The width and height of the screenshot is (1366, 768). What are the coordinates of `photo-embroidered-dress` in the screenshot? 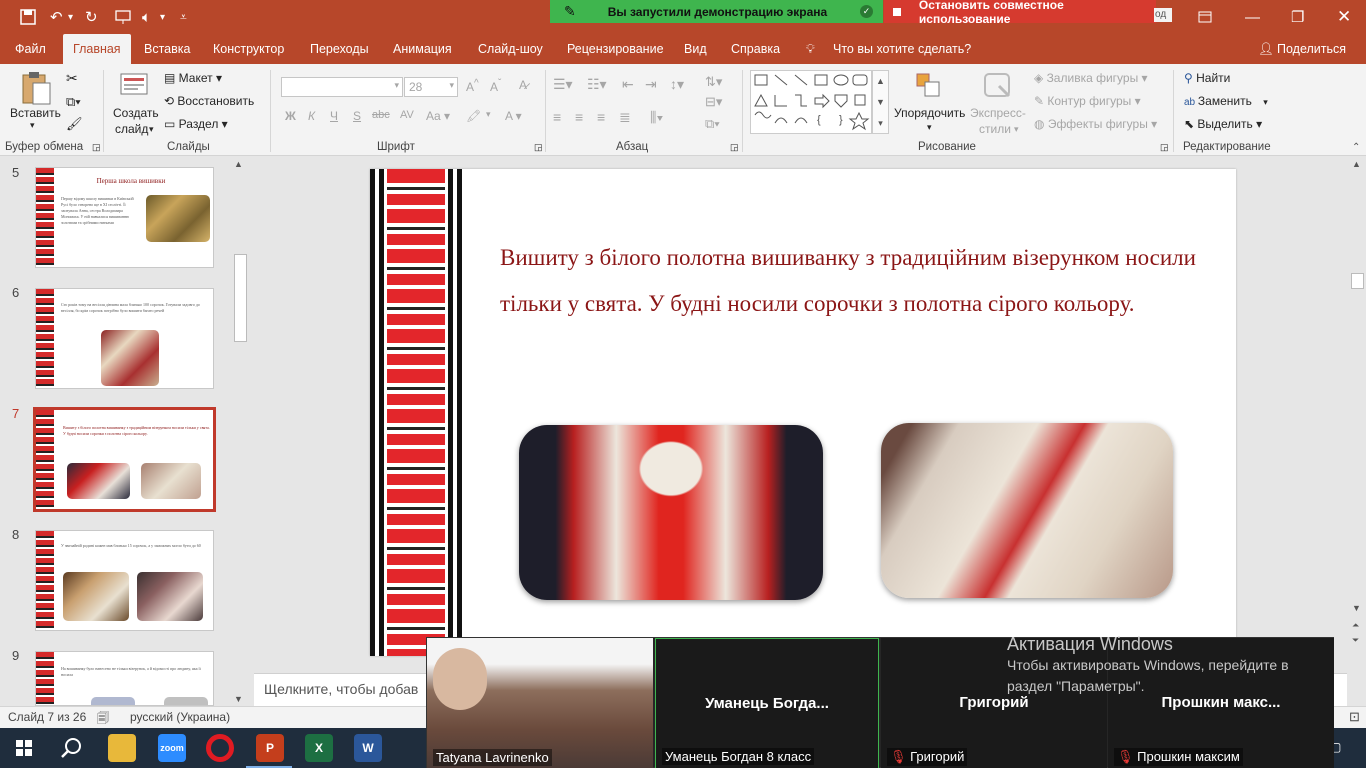 It's located at (671, 512).